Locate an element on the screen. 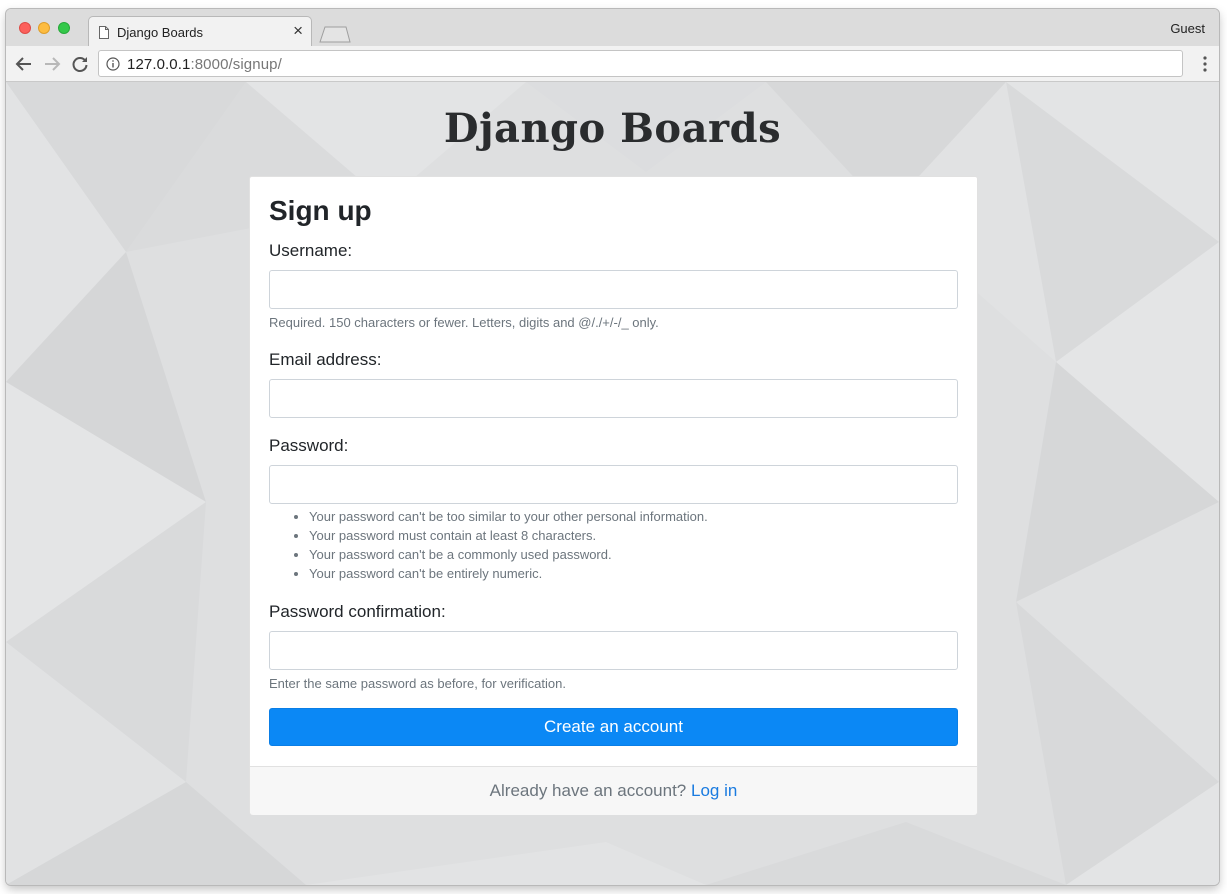  arrow-right-icon is located at coordinates (52, 64).